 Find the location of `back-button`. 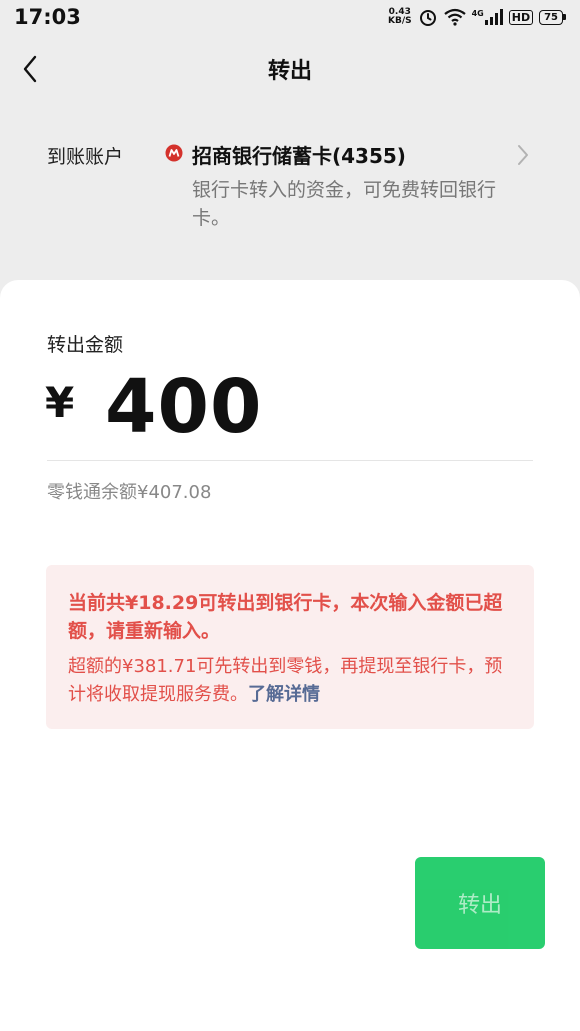

back-button is located at coordinates (30, 69).